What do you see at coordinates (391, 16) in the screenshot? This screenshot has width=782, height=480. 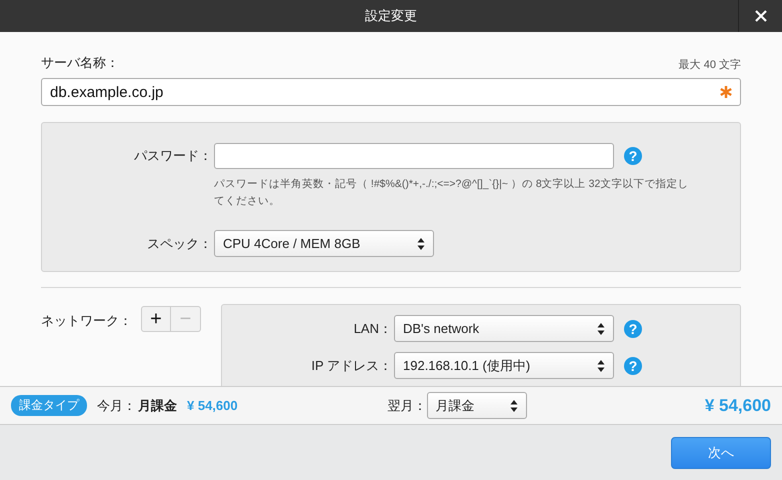 I see `window-title: 設定変更` at bounding box center [391, 16].